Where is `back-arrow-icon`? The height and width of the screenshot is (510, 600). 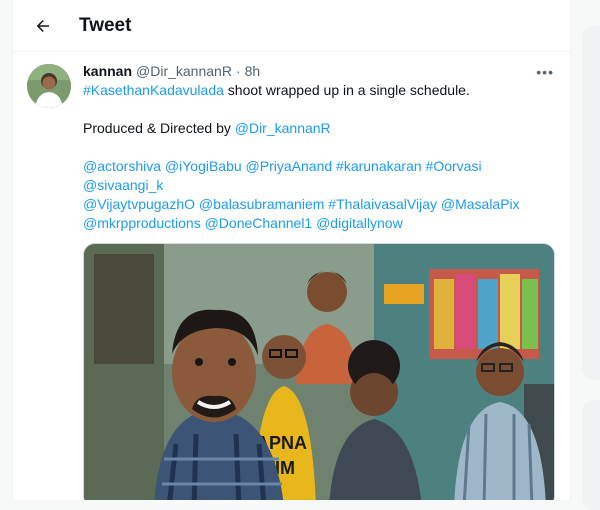 back-arrow-icon is located at coordinates (42, 25).